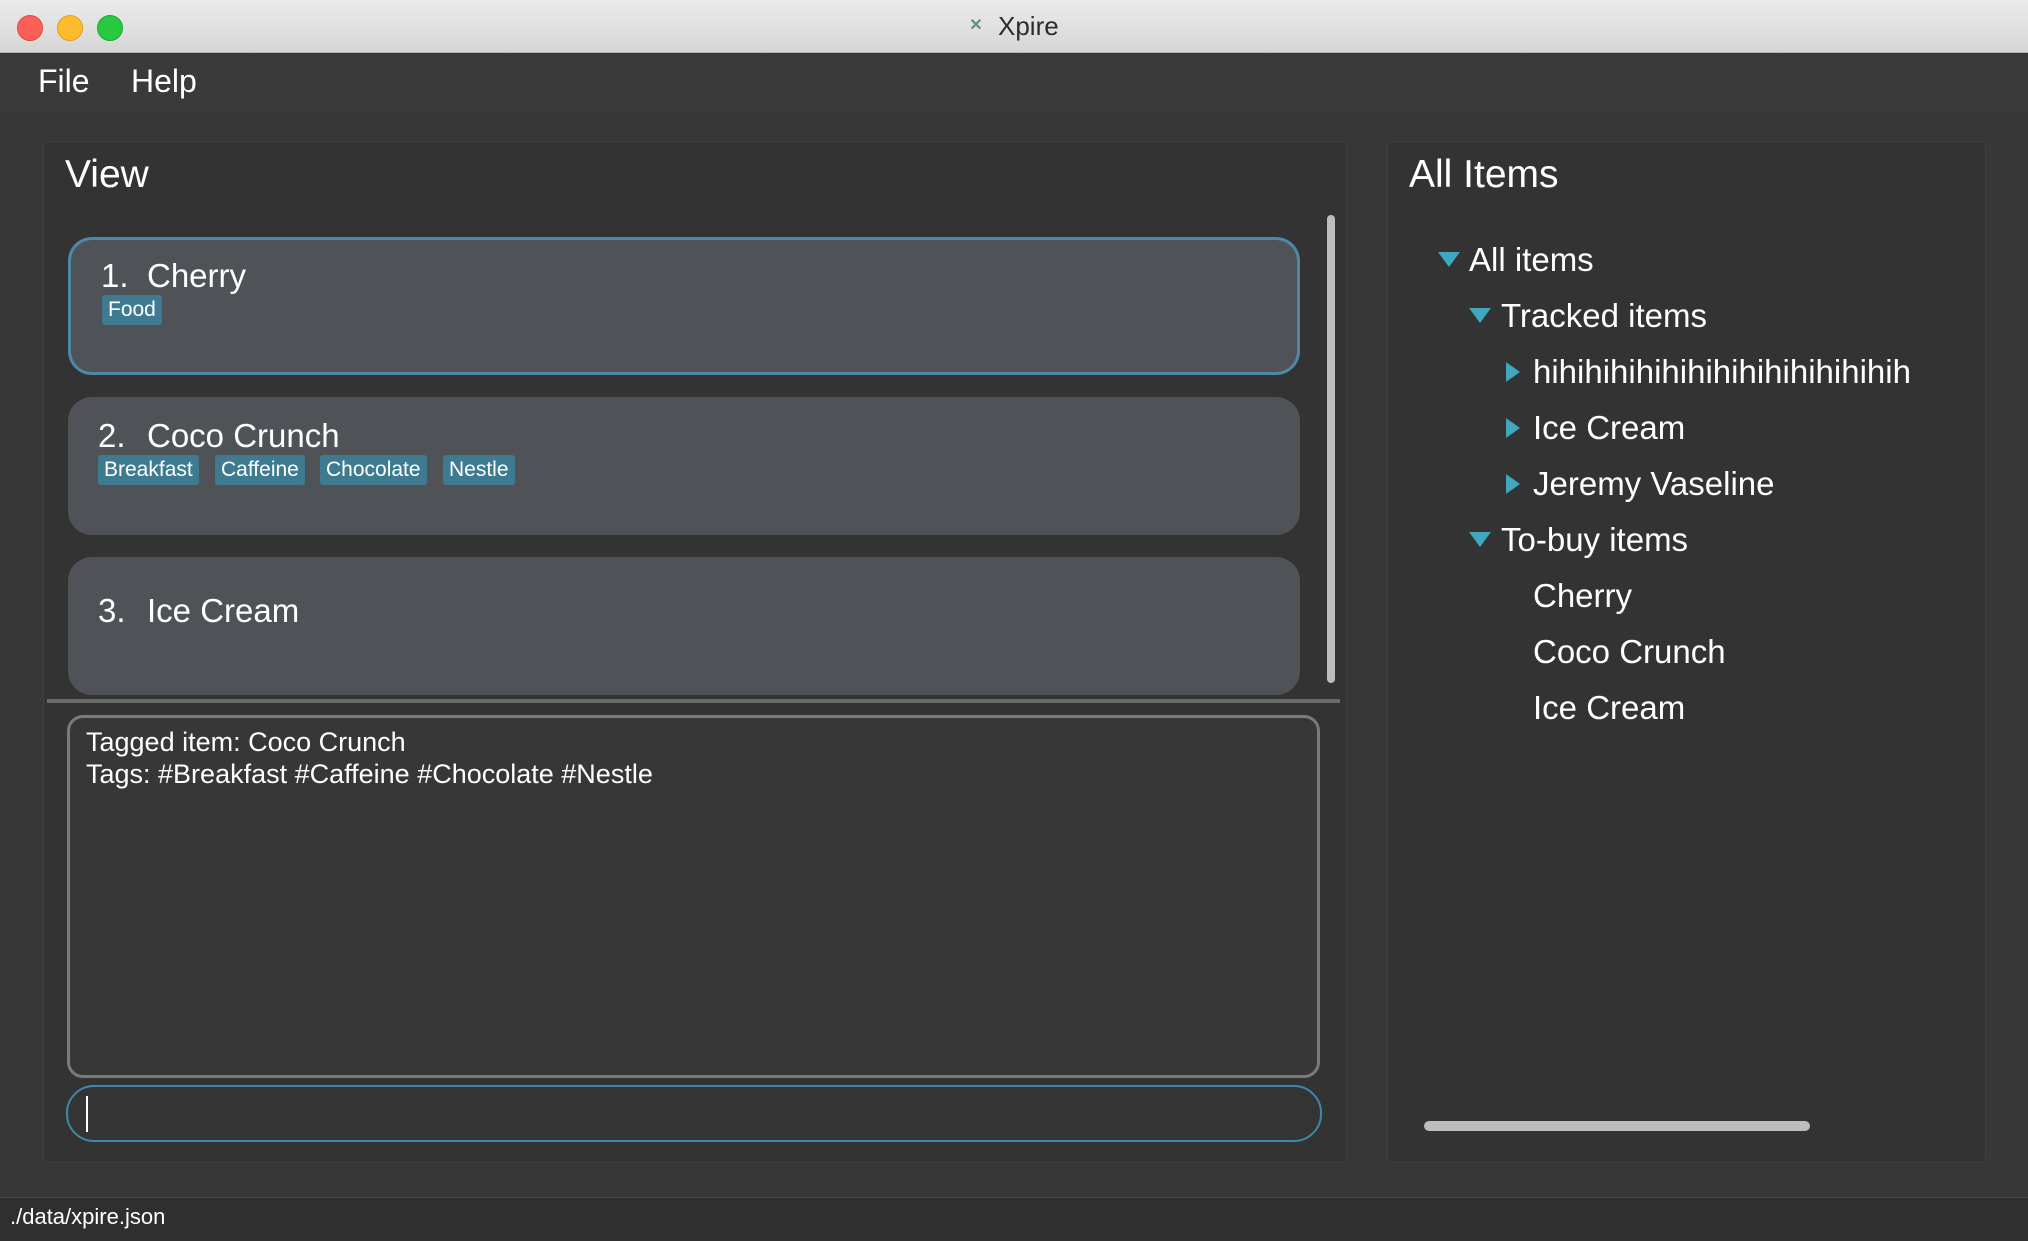 The image size is (2028, 1241). I want to click on tree-node-tracked-items: Tracked items, so click(1604, 316).